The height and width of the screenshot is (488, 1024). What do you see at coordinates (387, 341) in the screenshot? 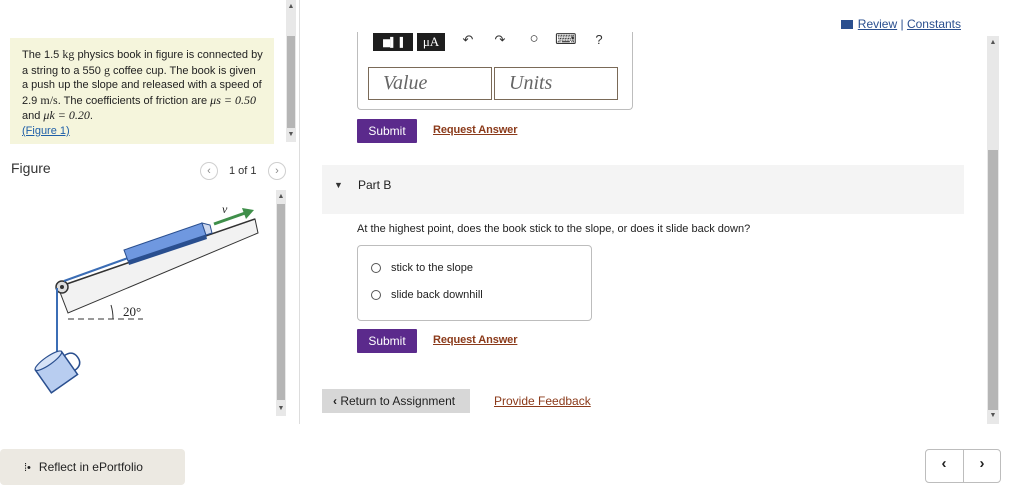
I see `part-b-submit-button: Submit` at bounding box center [387, 341].